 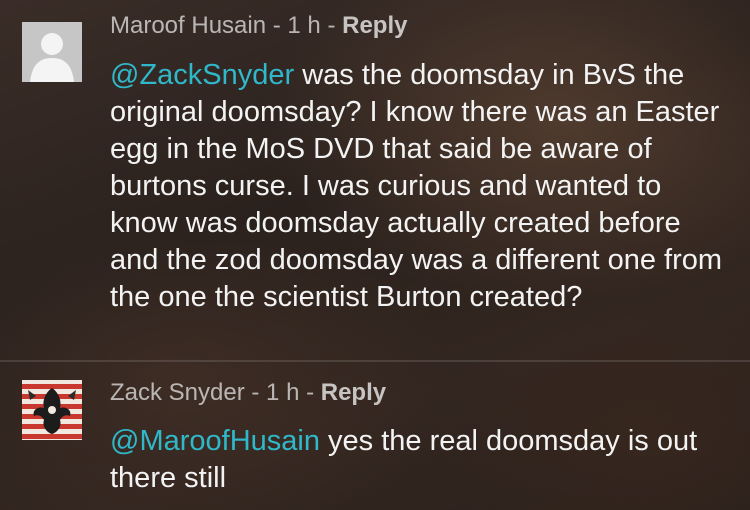 I want to click on comment-author: Maroof Husain, so click(x=188, y=25).